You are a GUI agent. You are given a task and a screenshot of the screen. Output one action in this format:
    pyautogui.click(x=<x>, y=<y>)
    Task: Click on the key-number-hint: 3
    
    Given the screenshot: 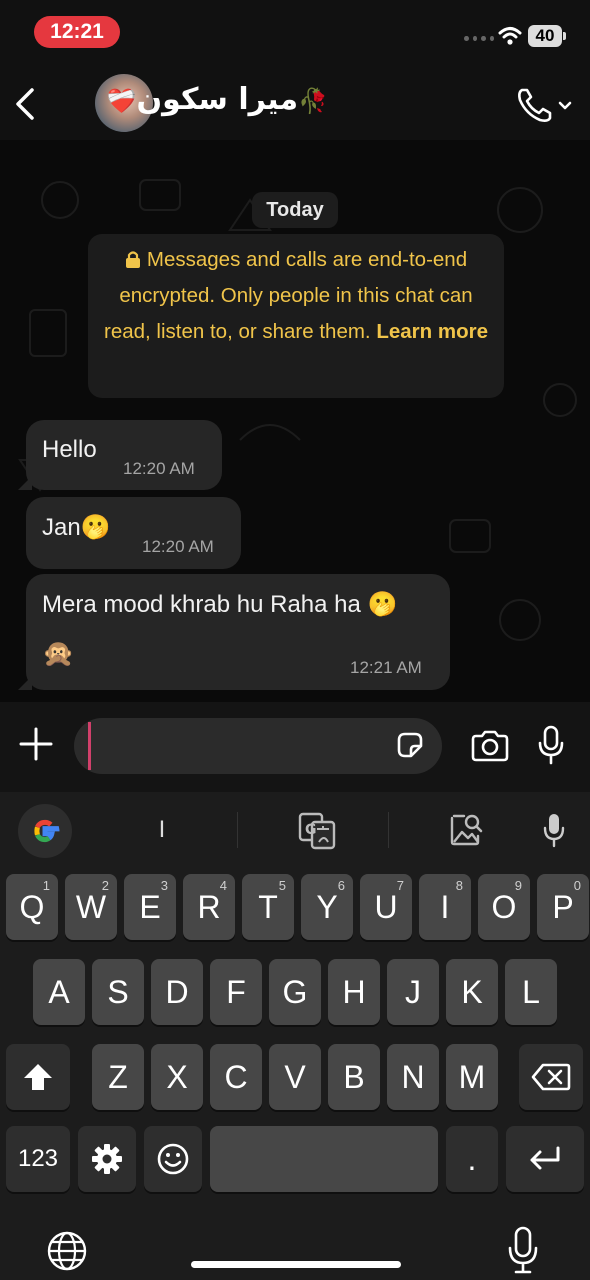 What is the action you would take?
    pyautogui.click(x=164, y=885)
    